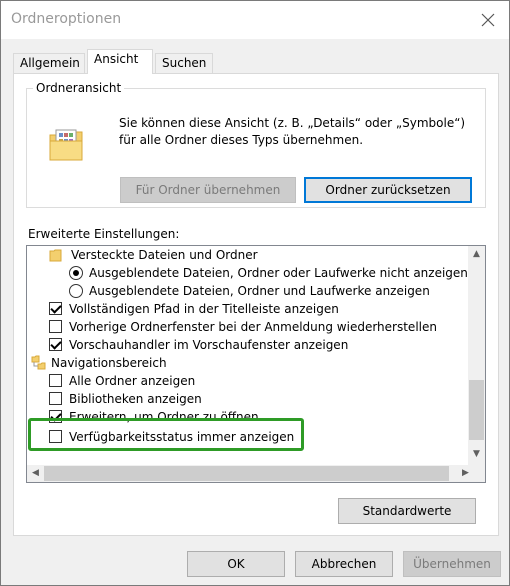 This screenshot has width=510, height=586. I want to click on item-text: Navigationsbereich, so click(109, 363).